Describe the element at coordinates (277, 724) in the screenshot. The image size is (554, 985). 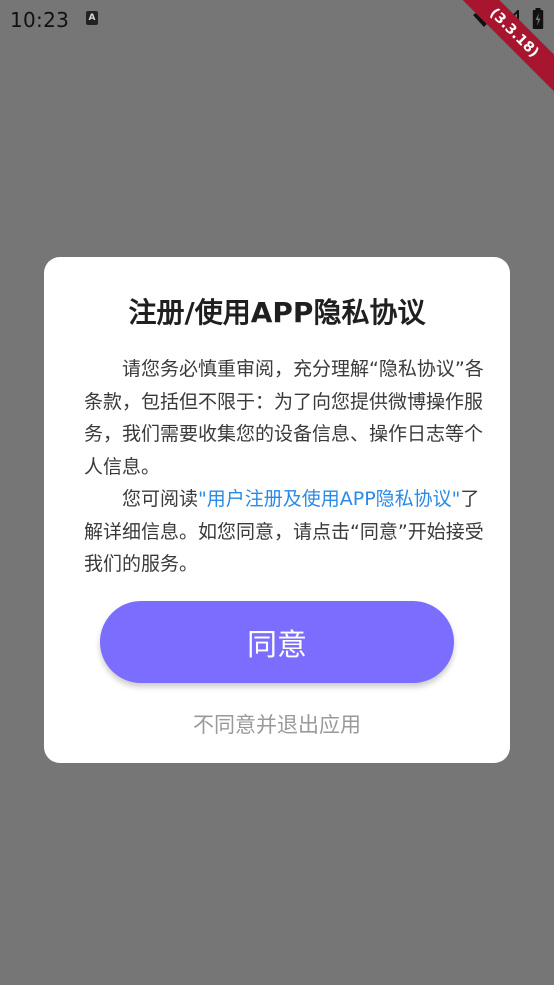
I see `disagree-exit-button: 不同意并退出应用` at that location.